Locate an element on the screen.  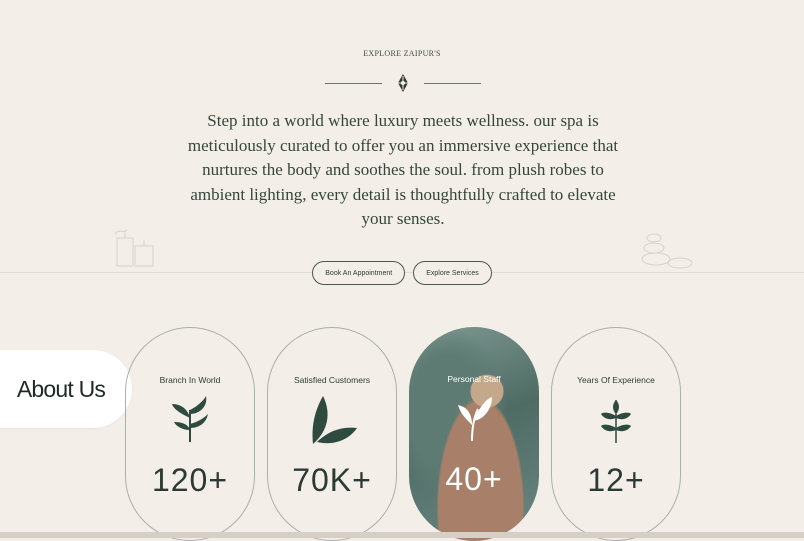
explore-services-button: Explore Services is located at coordinates (452, 273).